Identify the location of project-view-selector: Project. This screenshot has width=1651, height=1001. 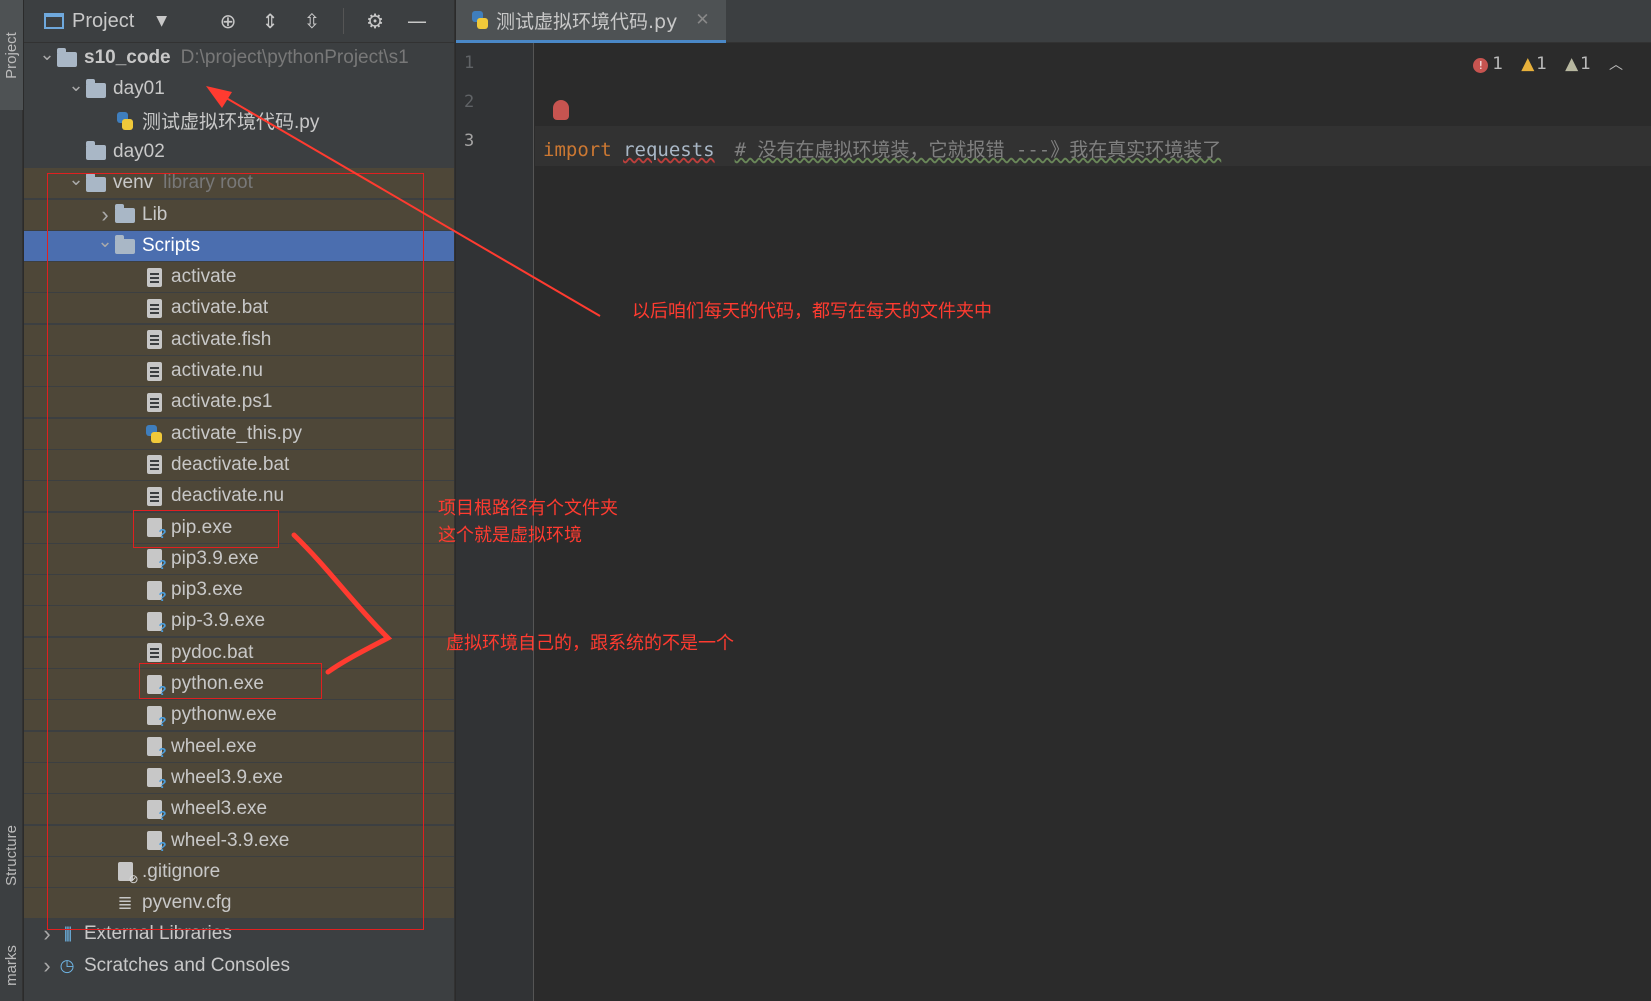
(103, 21).